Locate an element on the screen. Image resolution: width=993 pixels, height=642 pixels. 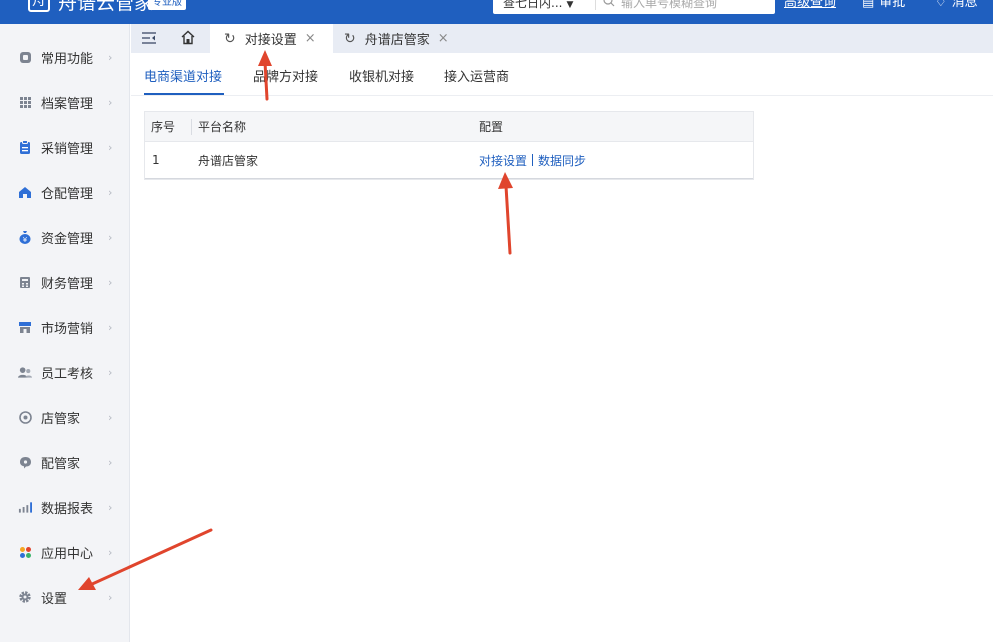
common-functions-icon is located at coordinates (25, 57).